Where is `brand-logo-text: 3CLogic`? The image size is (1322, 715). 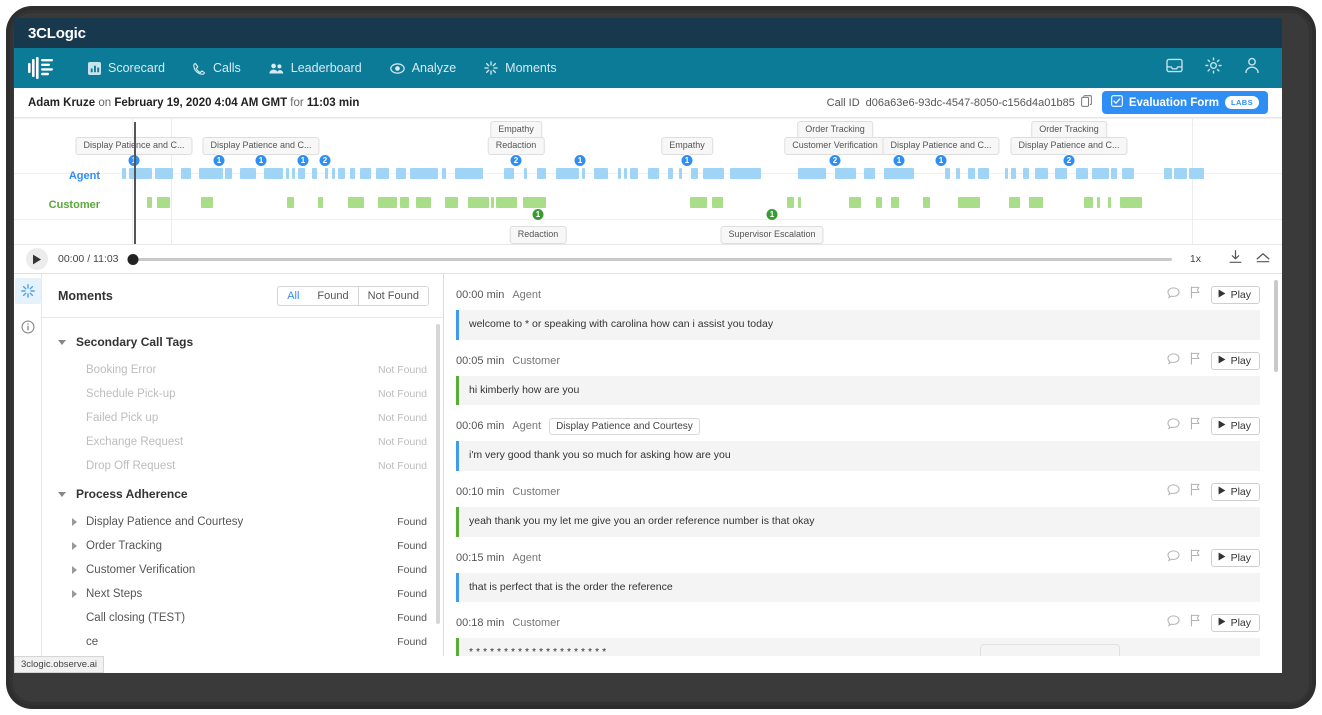
brand-logo-text: 3CLogic is located at coordinates (57, 33).